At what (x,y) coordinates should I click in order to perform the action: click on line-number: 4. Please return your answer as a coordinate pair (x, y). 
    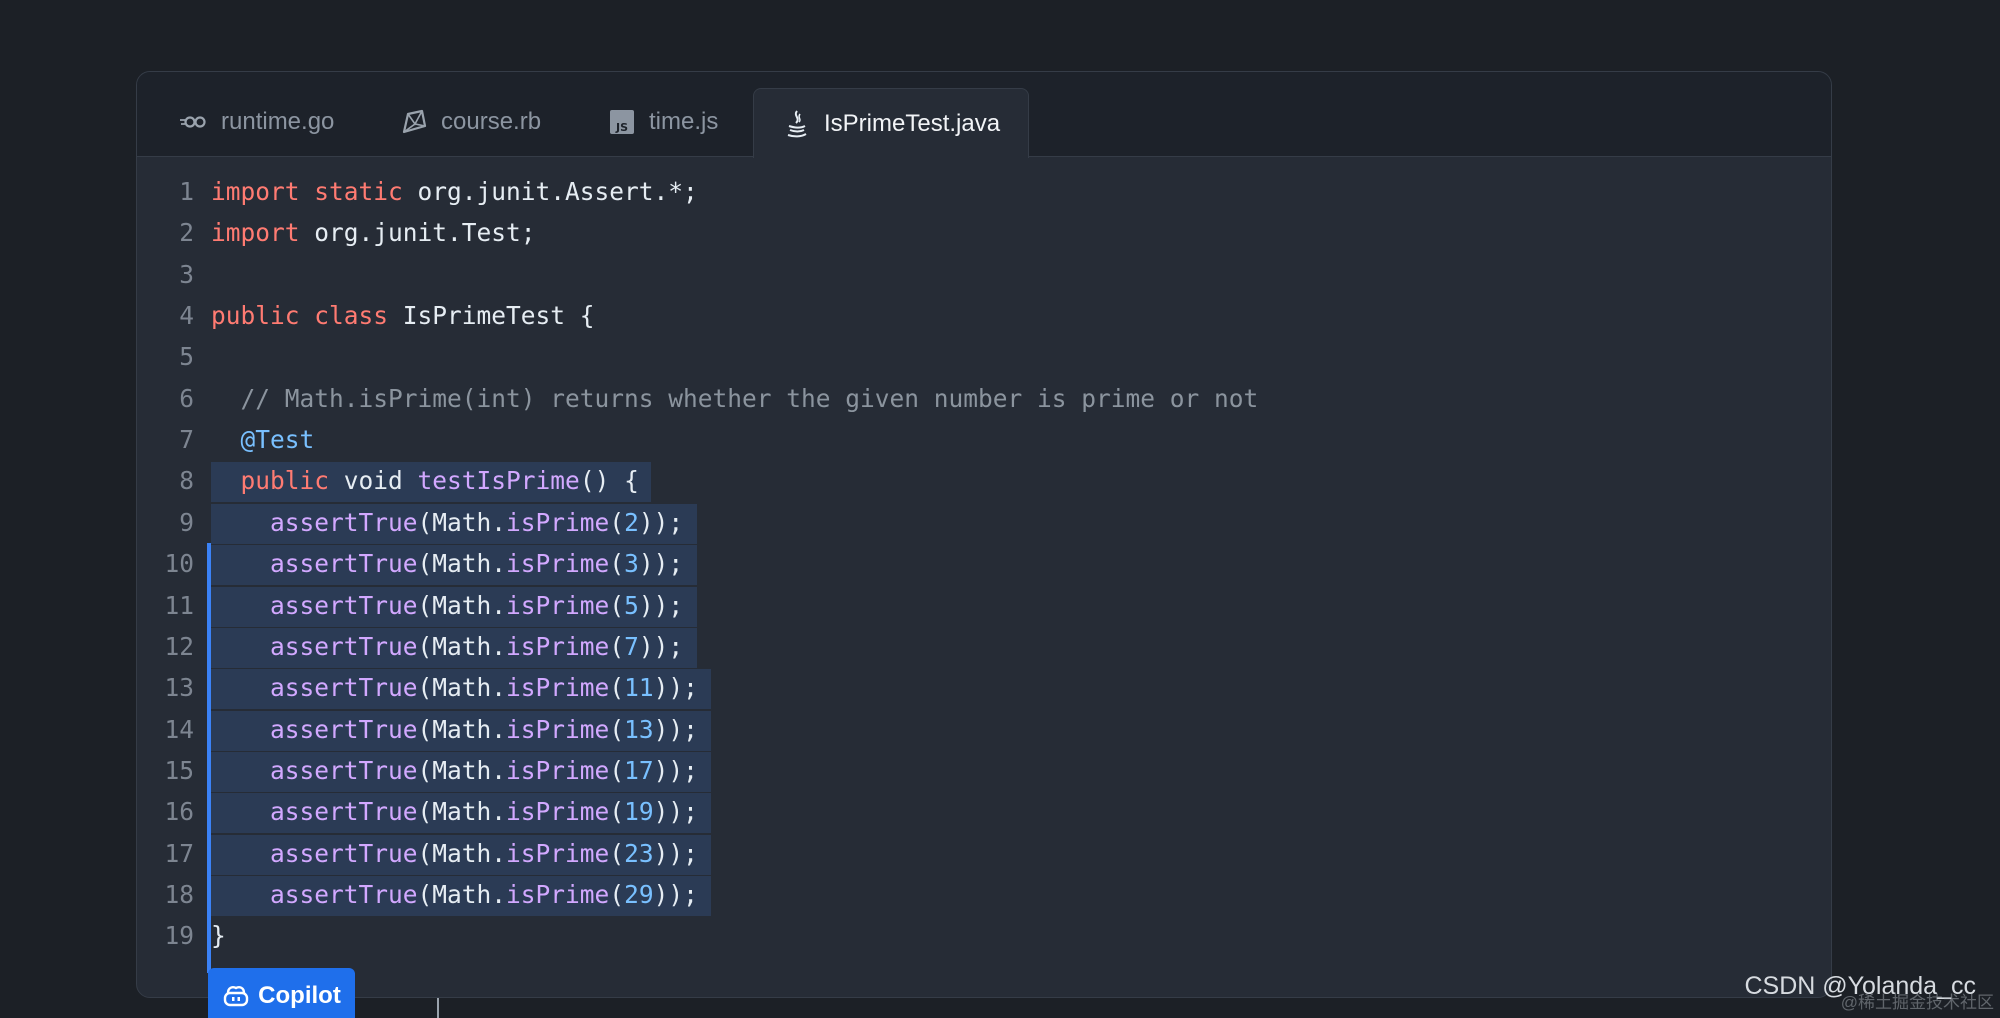
    Looking at the image, I should click on (186, 316).